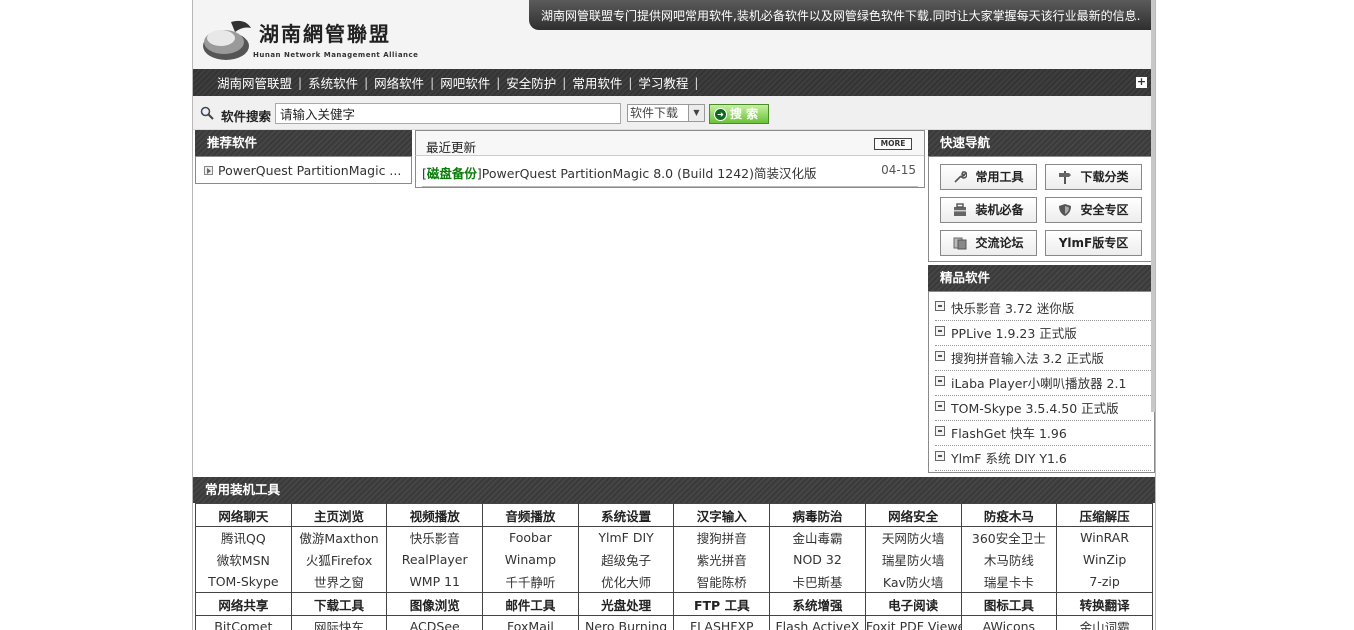 This screenshot has width=1354, height=630. I want to click on tools-category: 主页浏览, so click(339, 515).